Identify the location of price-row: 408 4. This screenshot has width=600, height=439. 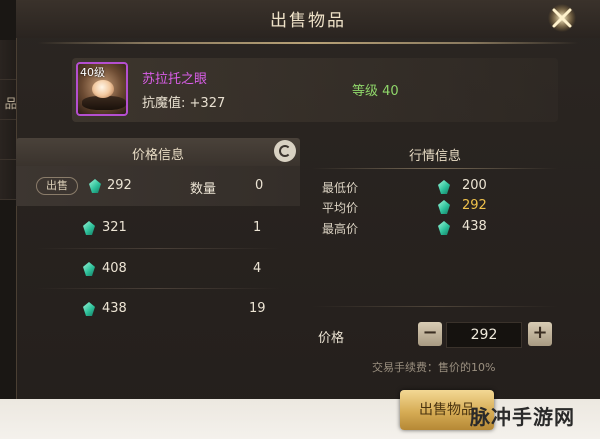
(158, 269).